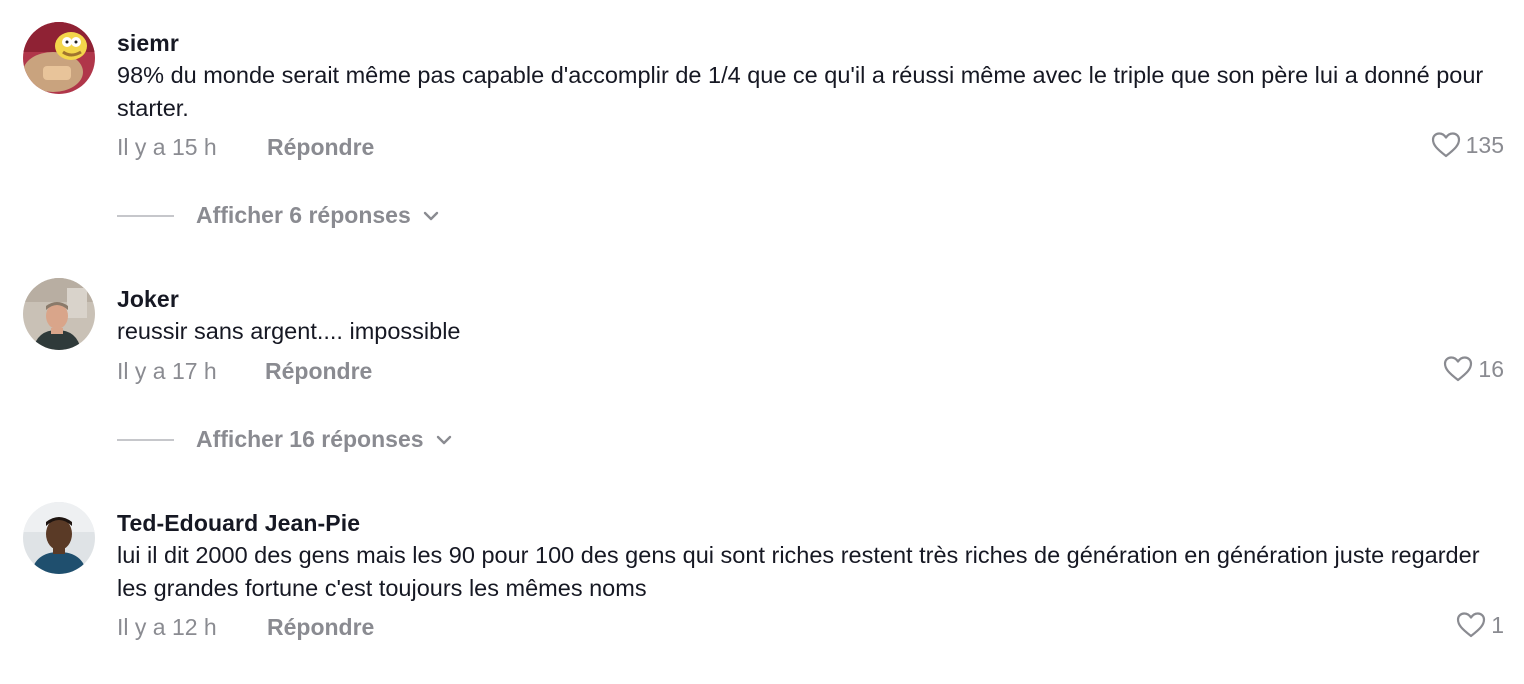 This screenshot has height=684, width=1524. Describe the element at coordinates (1497, 624) in the screenshot. I see `like-count: 1` at that location.